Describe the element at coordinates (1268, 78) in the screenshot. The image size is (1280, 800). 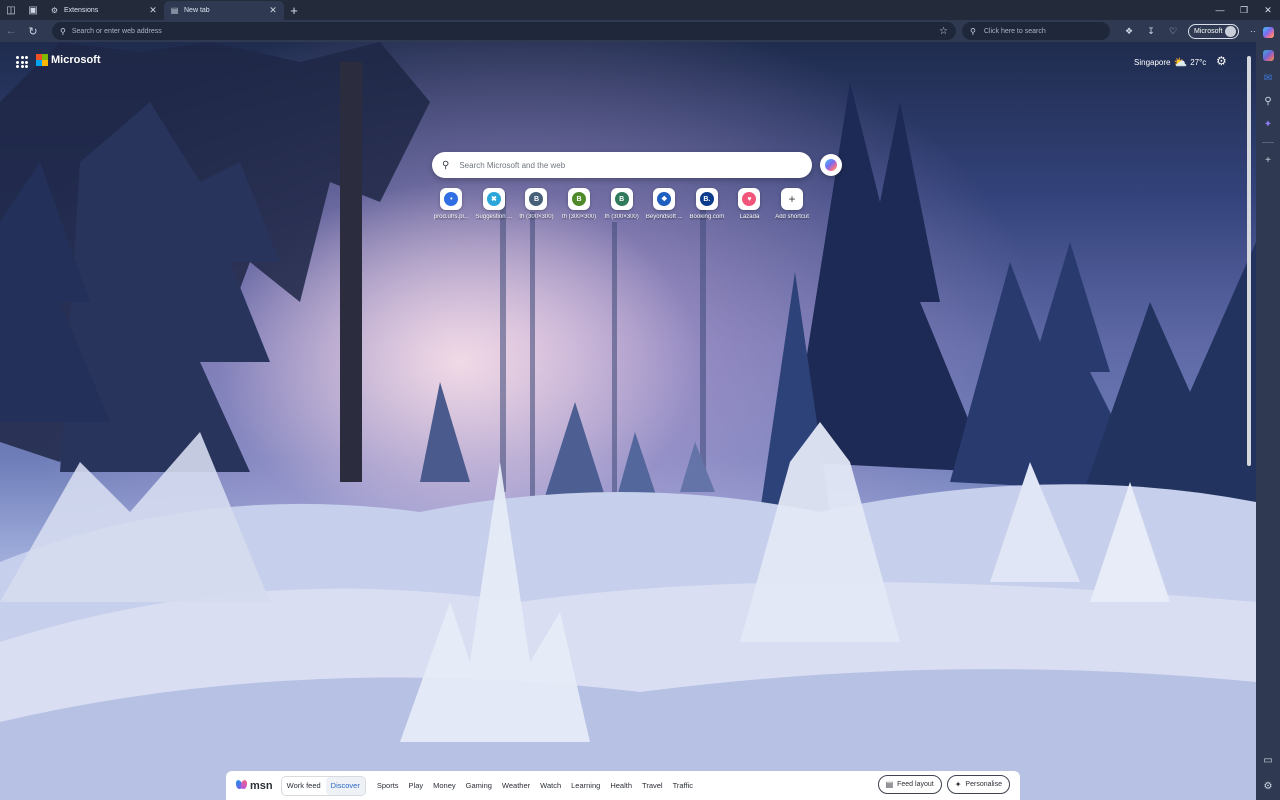
I see `outlook-icon: ✉` at that location.